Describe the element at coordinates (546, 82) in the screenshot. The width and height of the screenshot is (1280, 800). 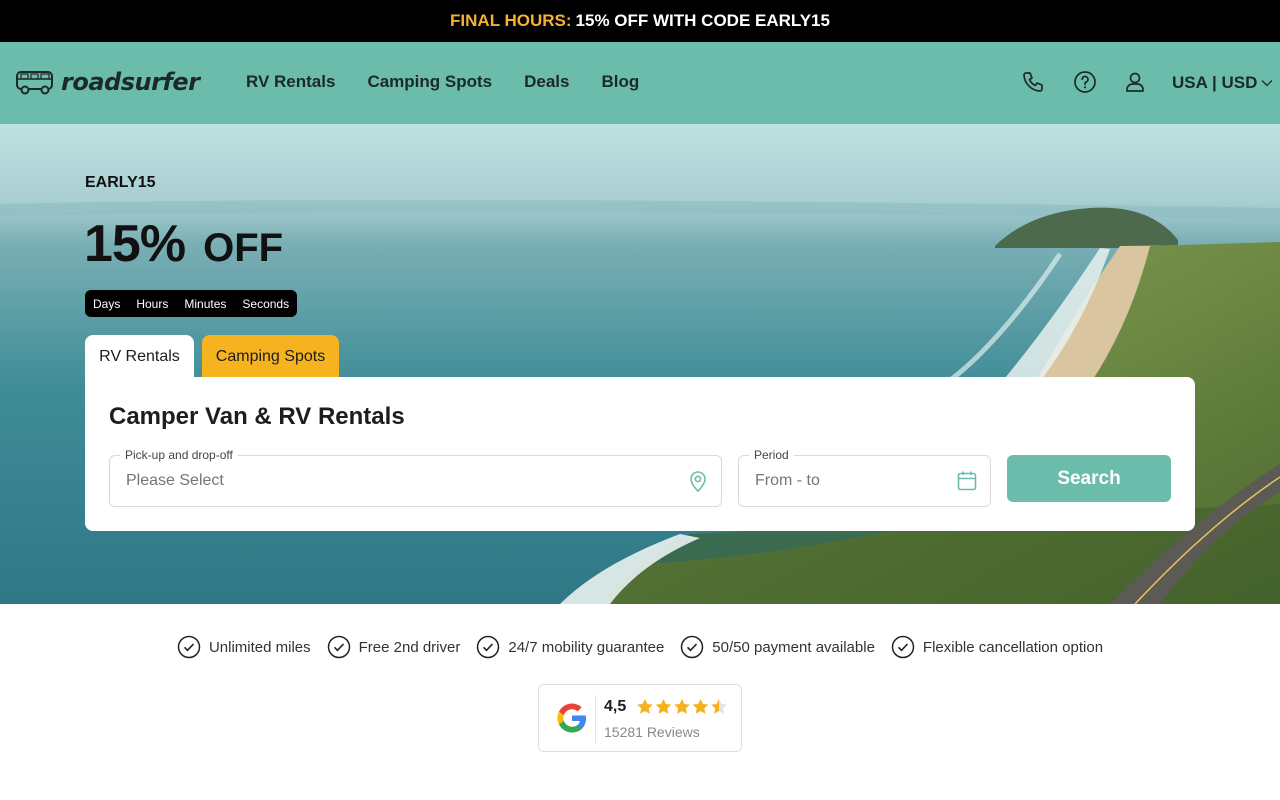
I see `nav-deals: Deals` at that location.